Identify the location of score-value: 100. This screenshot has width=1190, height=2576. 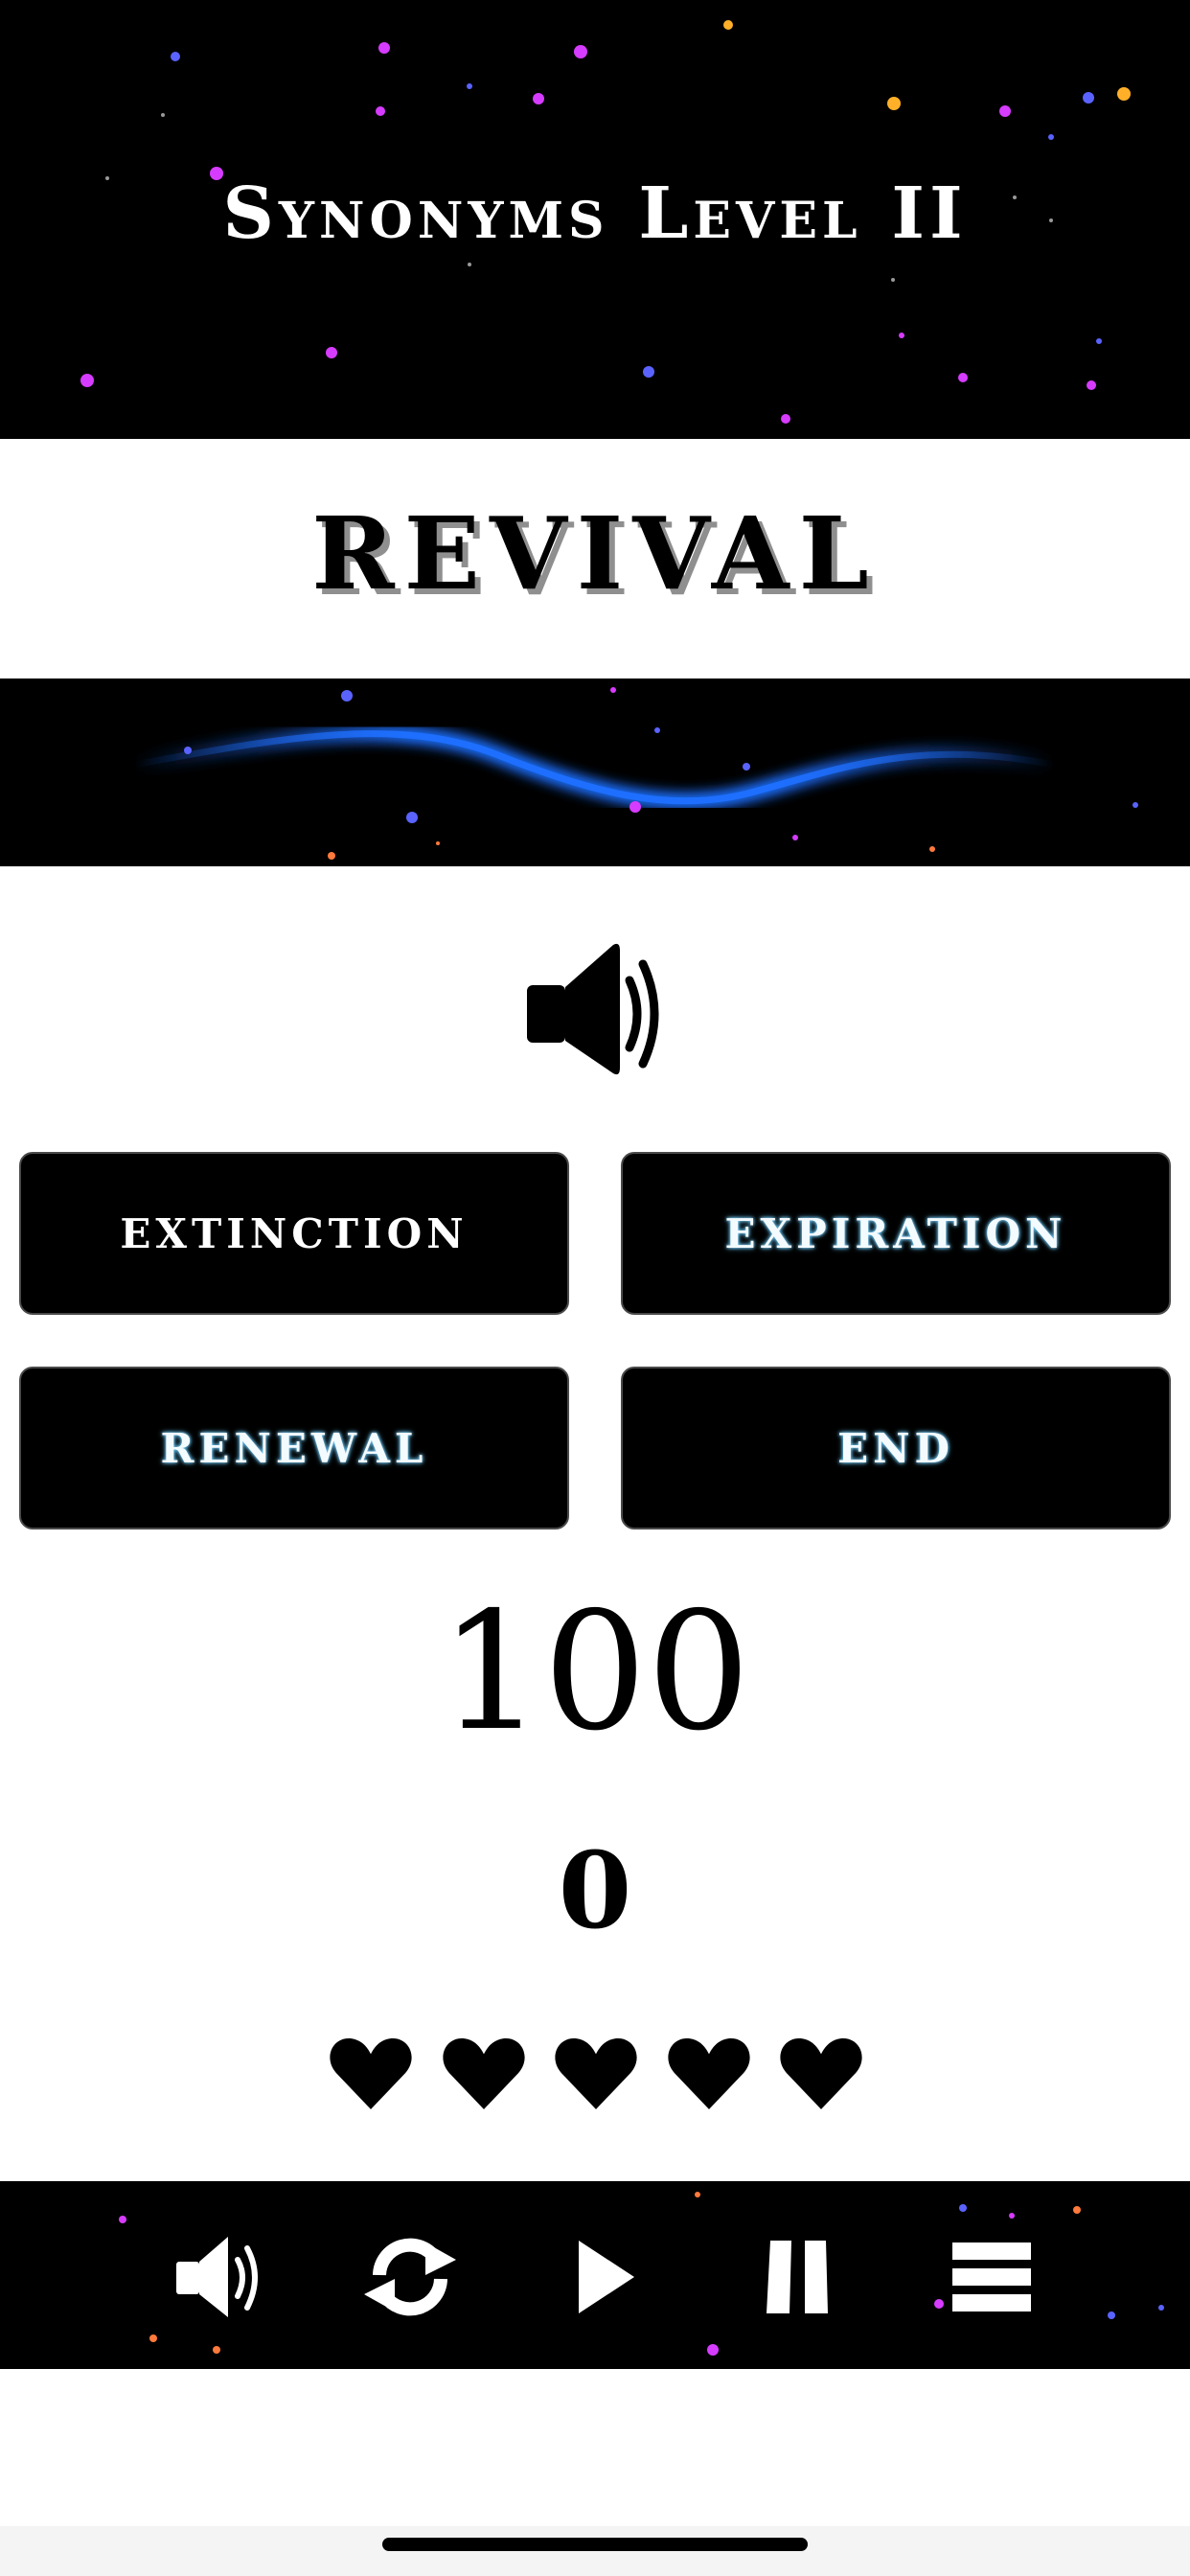
(595, 1672).